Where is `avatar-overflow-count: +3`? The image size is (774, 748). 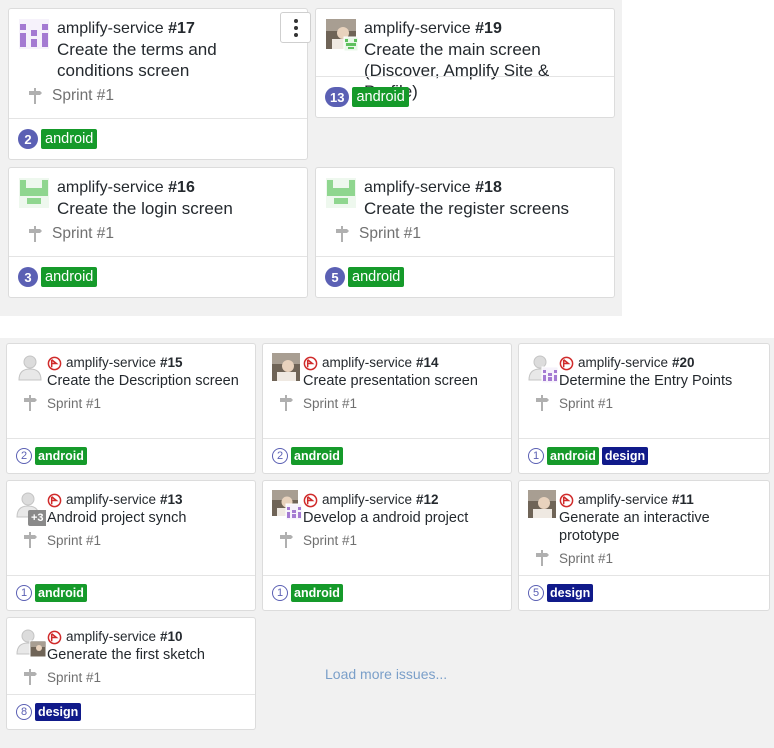 avatar-overflow-count: +3 is located at coordinates (37, 518).